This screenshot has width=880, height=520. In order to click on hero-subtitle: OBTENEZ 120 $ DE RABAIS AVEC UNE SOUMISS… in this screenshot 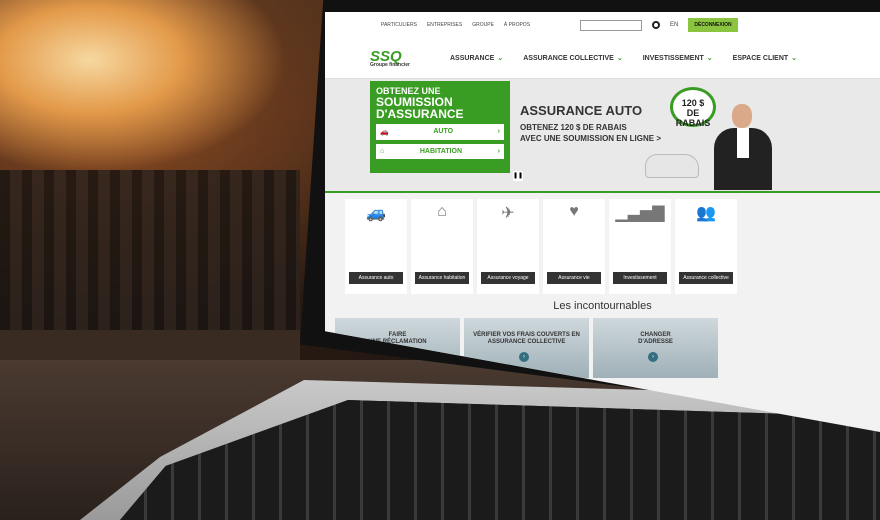, I will do `click(605, 133)`.